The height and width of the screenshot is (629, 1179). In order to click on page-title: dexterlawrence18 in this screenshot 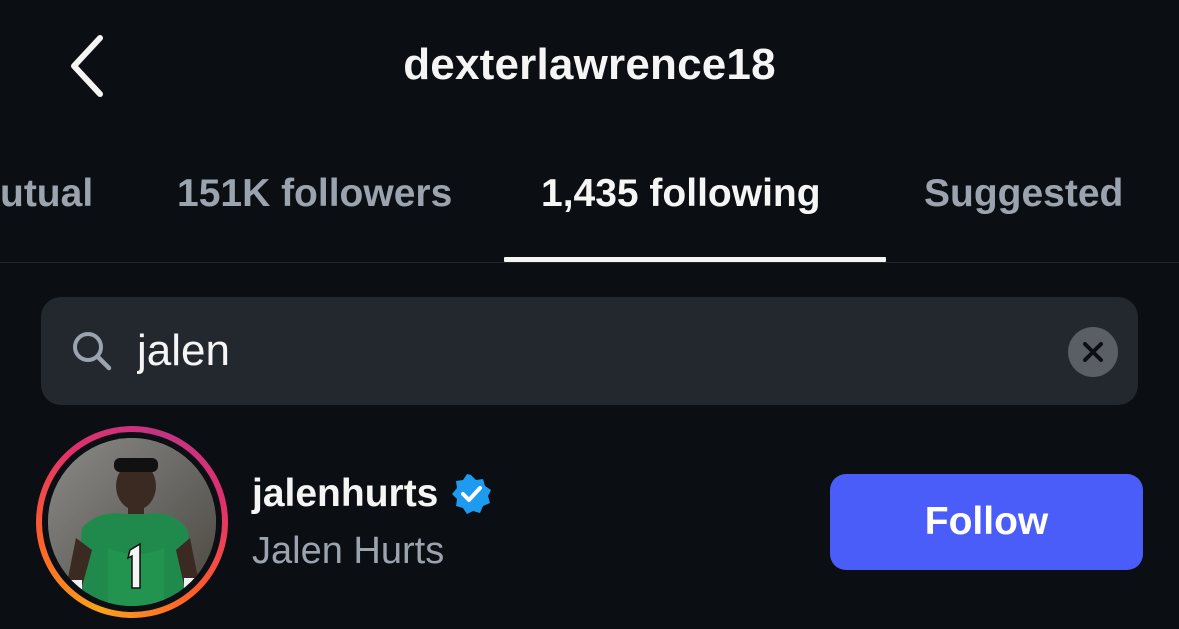, I will do `click(589, 64)`.